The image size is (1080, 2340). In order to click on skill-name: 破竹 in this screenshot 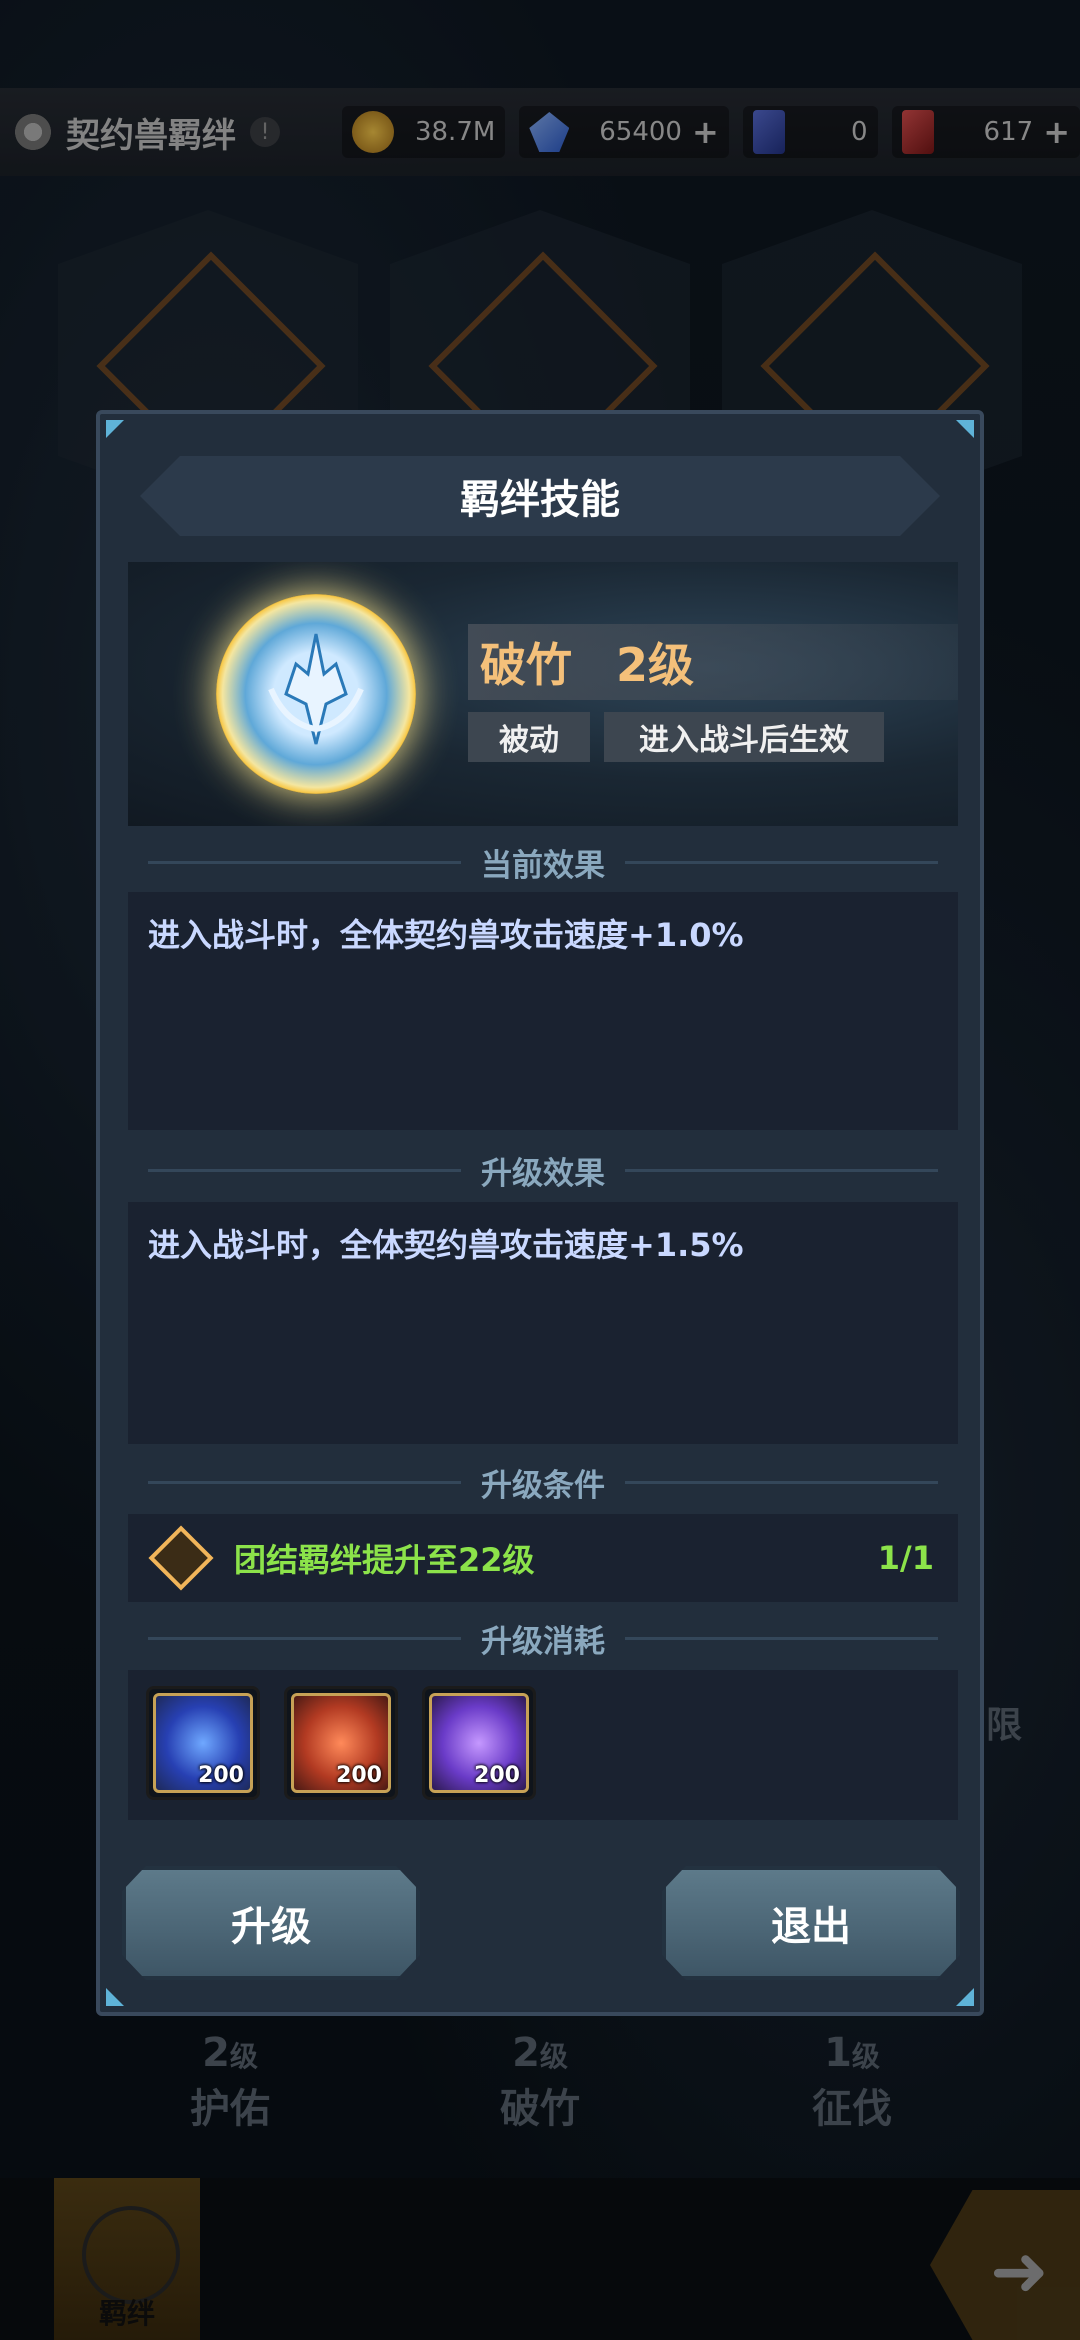, I will do `click(526, 665)`.